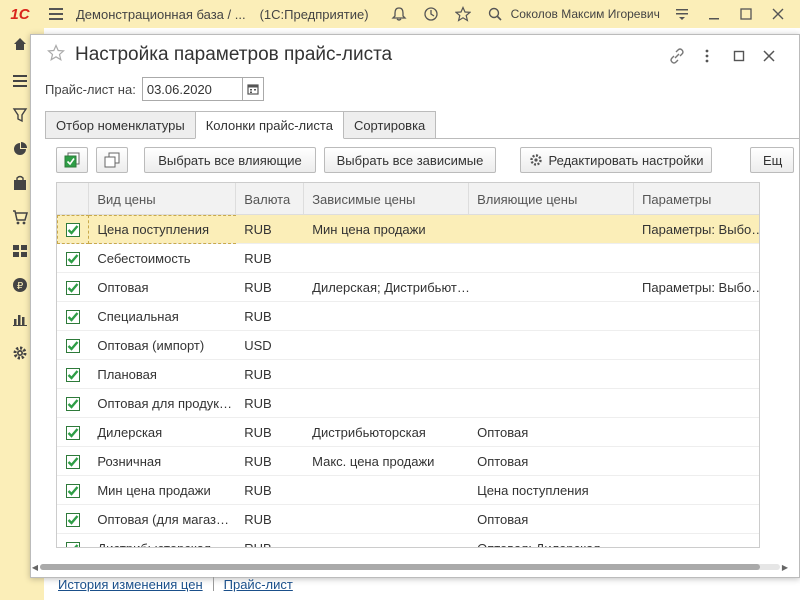 This screenshot has height=600, width=800. What do you see at coordinates (778, 14) in the screenshot?
I see `close-app-icon` at bounding box center [778, 14].